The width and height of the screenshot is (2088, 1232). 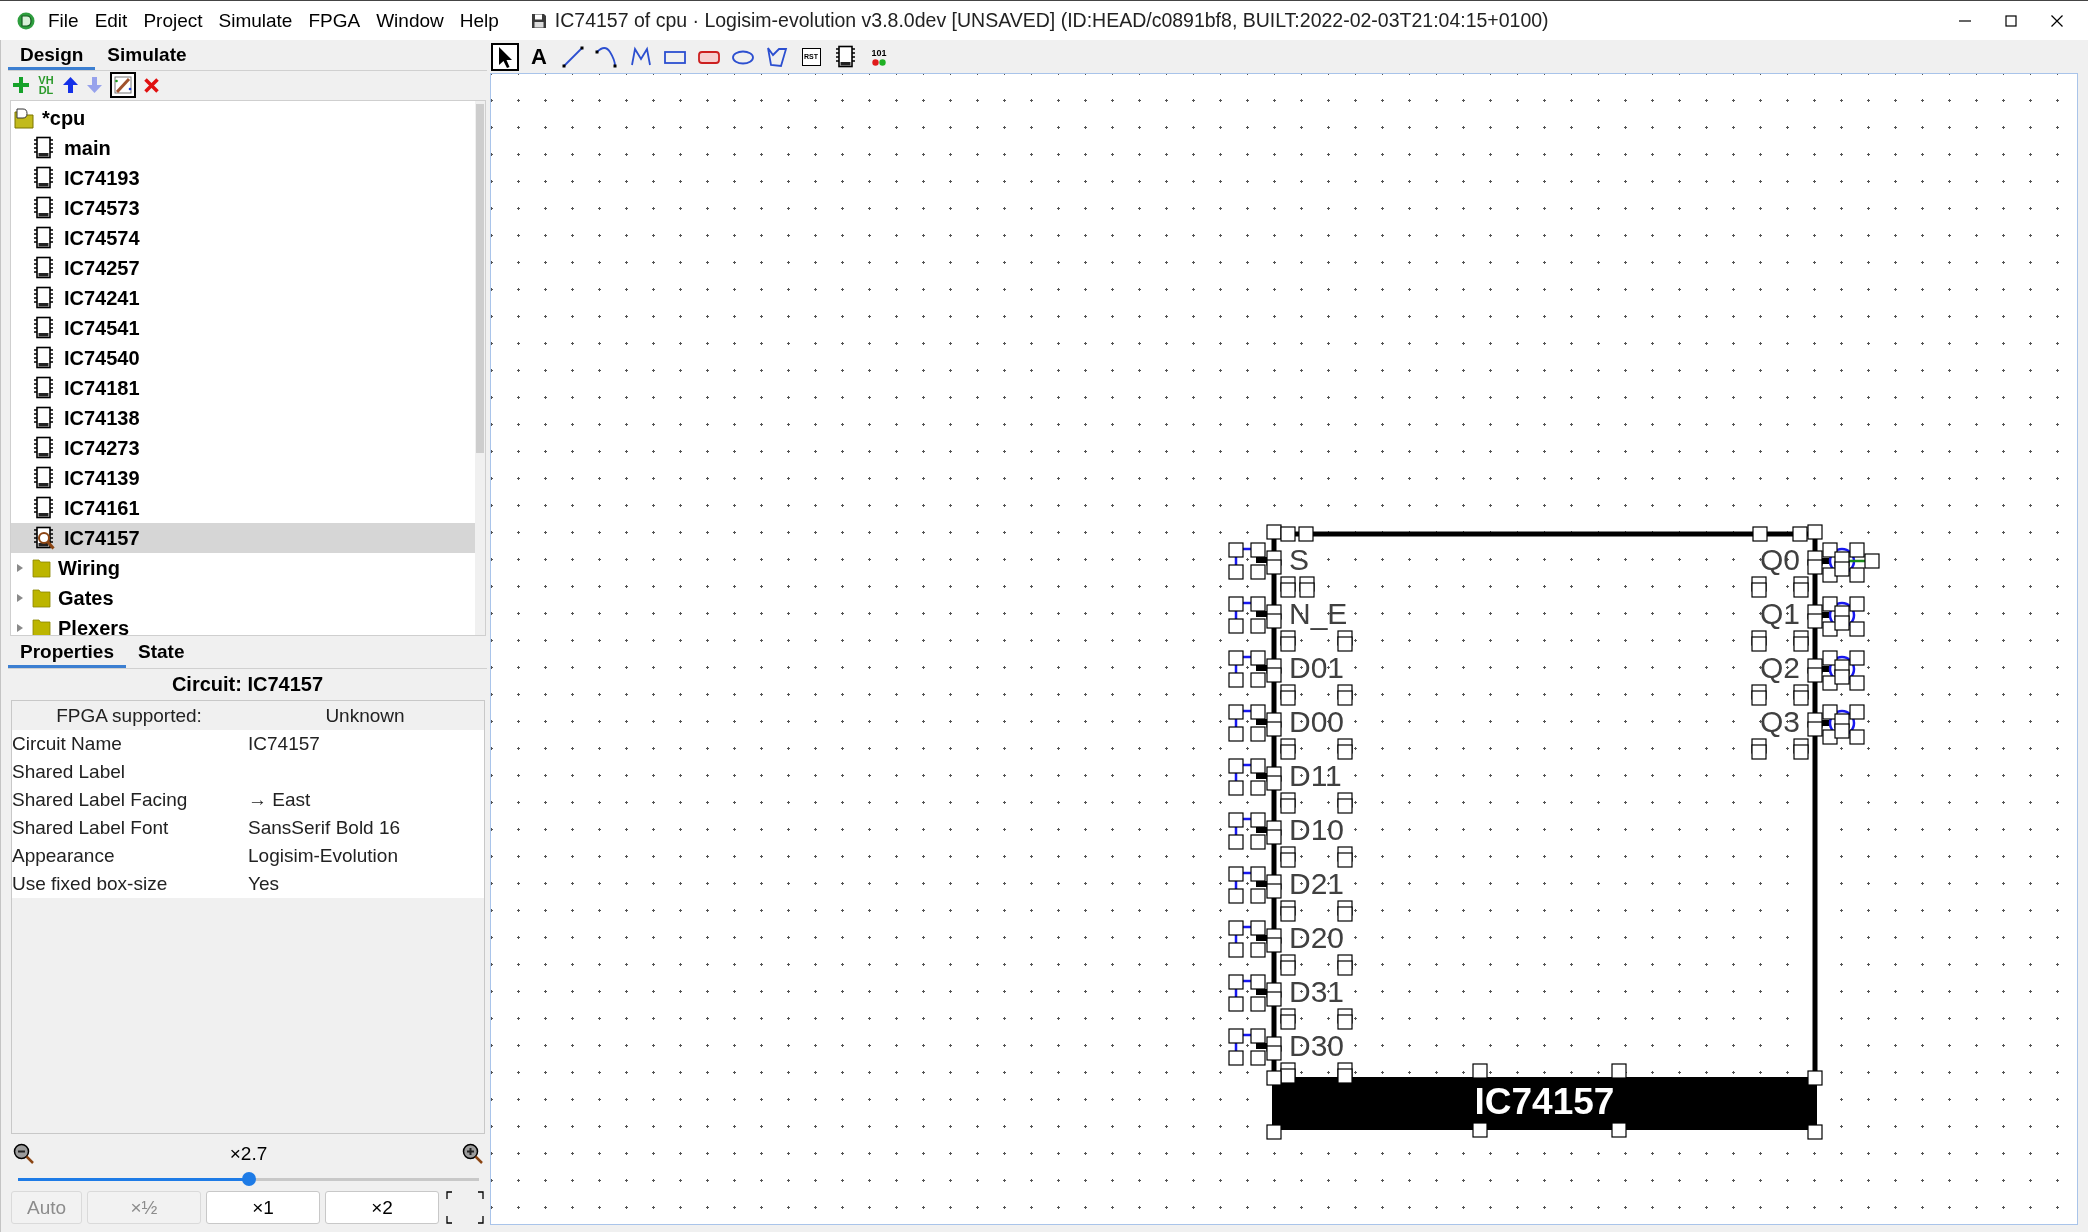 I want to click on tree-item: IC74574, so click(x=243, y=238).